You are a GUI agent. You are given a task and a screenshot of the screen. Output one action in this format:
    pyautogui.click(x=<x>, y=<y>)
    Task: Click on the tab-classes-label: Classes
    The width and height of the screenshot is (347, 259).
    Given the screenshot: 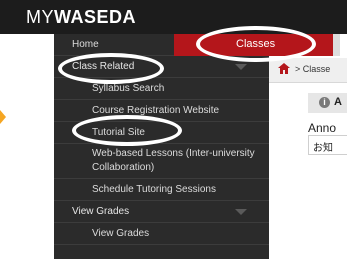 What is the action you would take?
    pyautogui.click(x=256, y=44)
    